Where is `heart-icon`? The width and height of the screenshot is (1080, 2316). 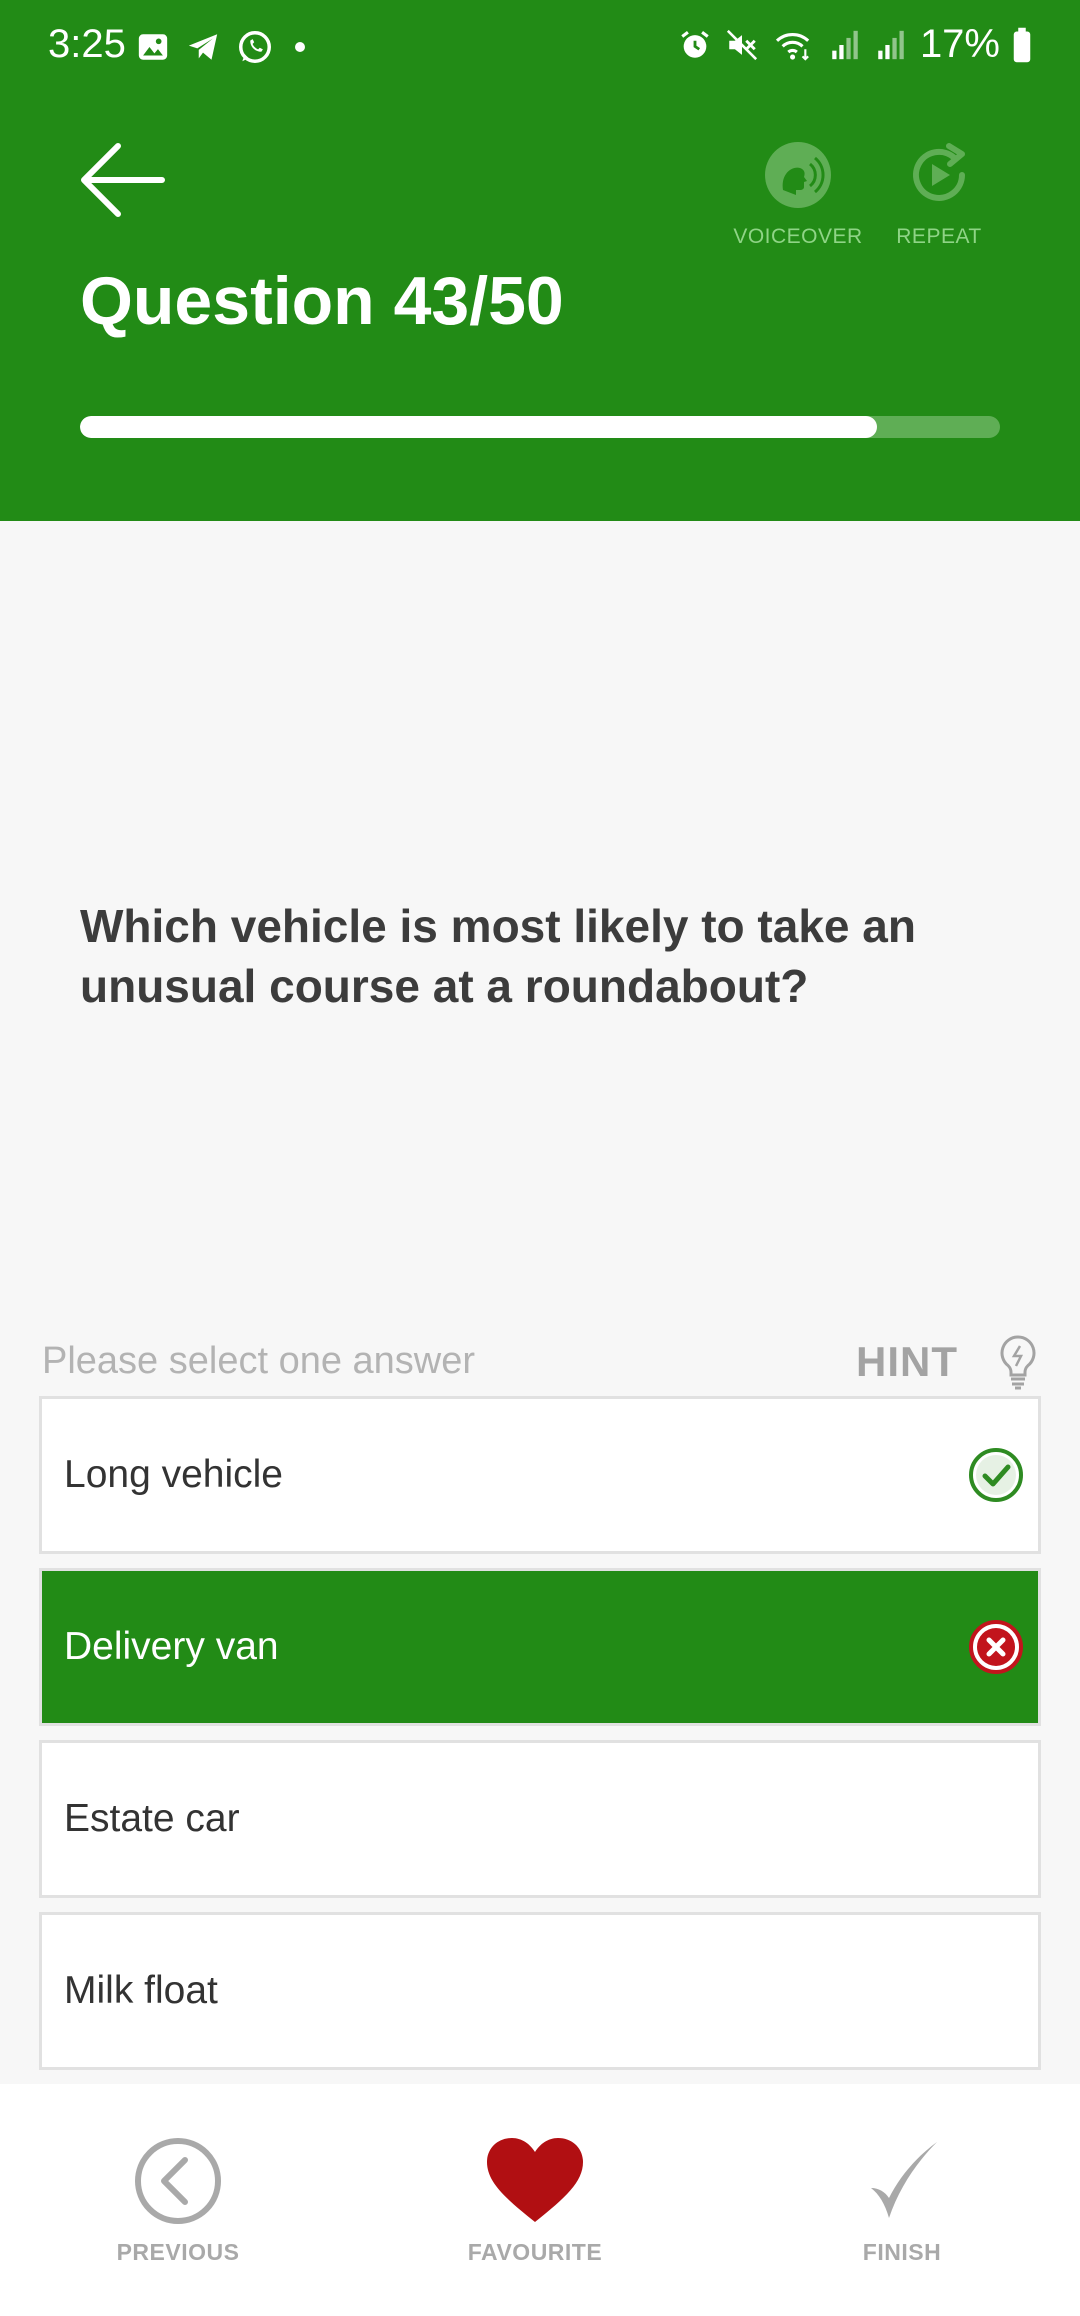
heart-icon is located at coordinates (535, 2180).